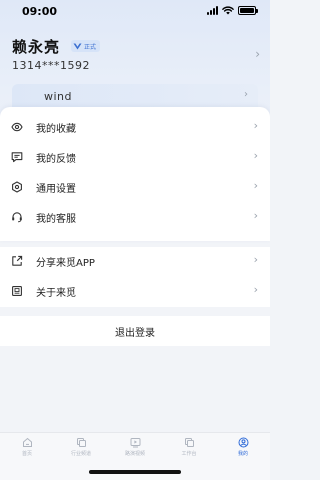 The width and height of the screenshot is (320, 480). What do you see at coordinates (135, 472) in the screenshot?
I see `home-indicator` at bounding box center [135, 472].